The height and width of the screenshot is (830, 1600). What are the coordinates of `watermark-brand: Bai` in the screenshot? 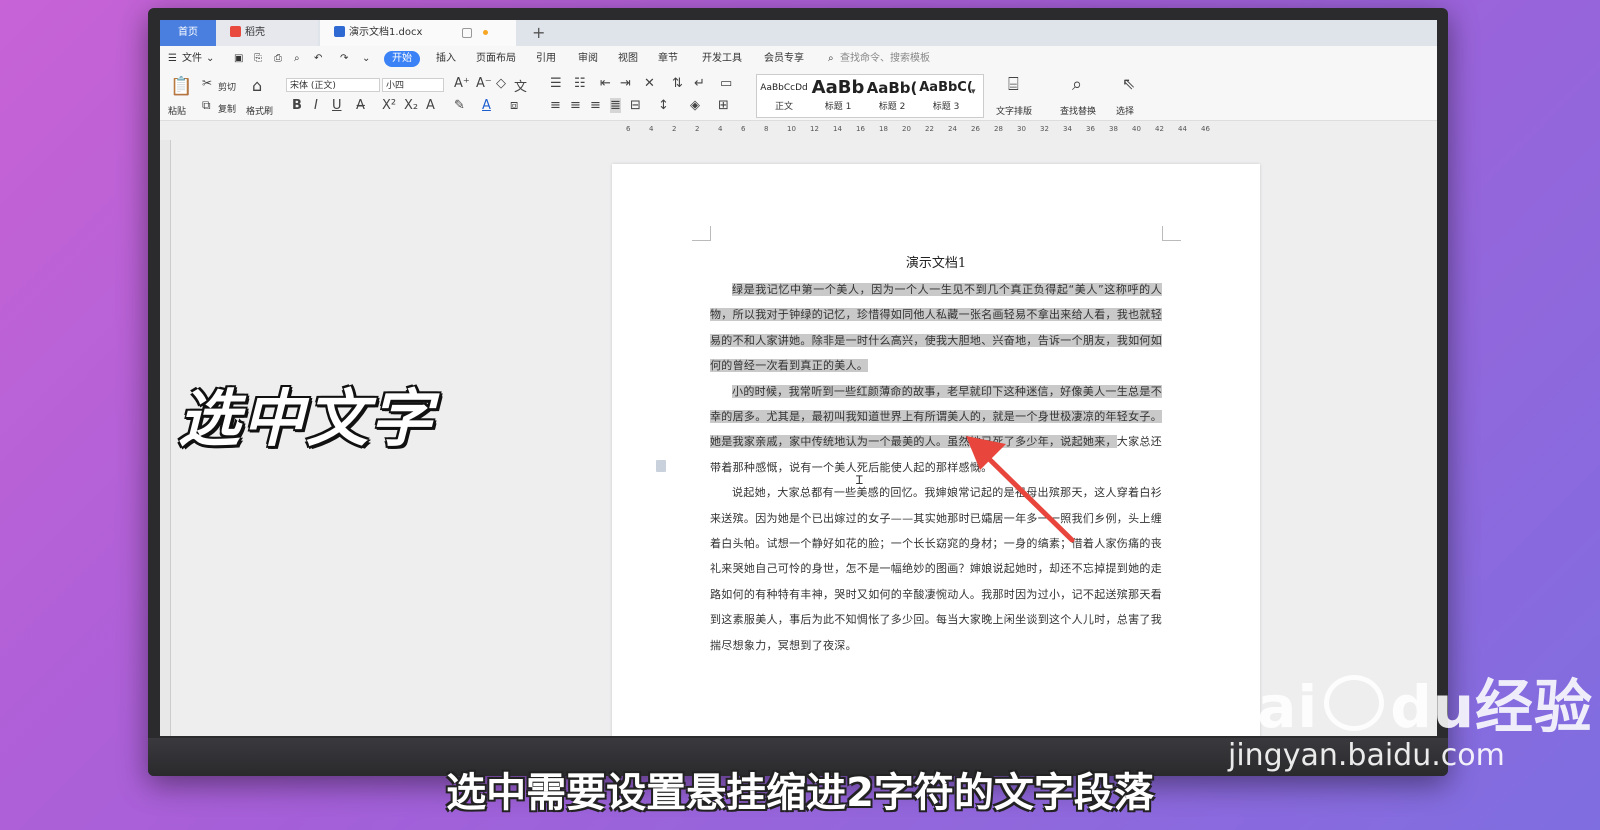 It's located at (1265, 707).